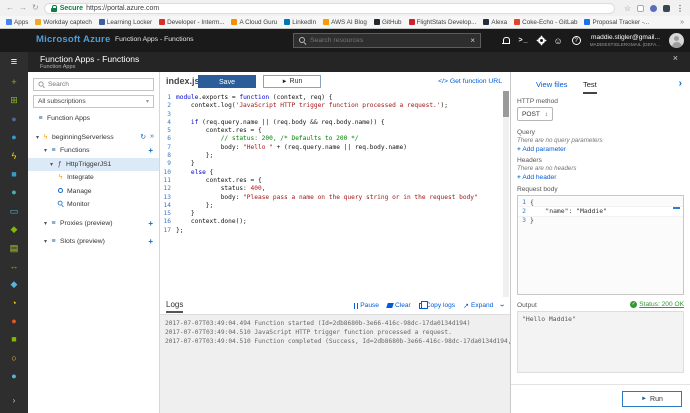 Image resolution: width=690 pixels, height=413 pixels. What do you see at coordinates (14, 284) in the screenshot?
I see `azure-active-directory-icon: ◆` at bounding box center [14, 284].